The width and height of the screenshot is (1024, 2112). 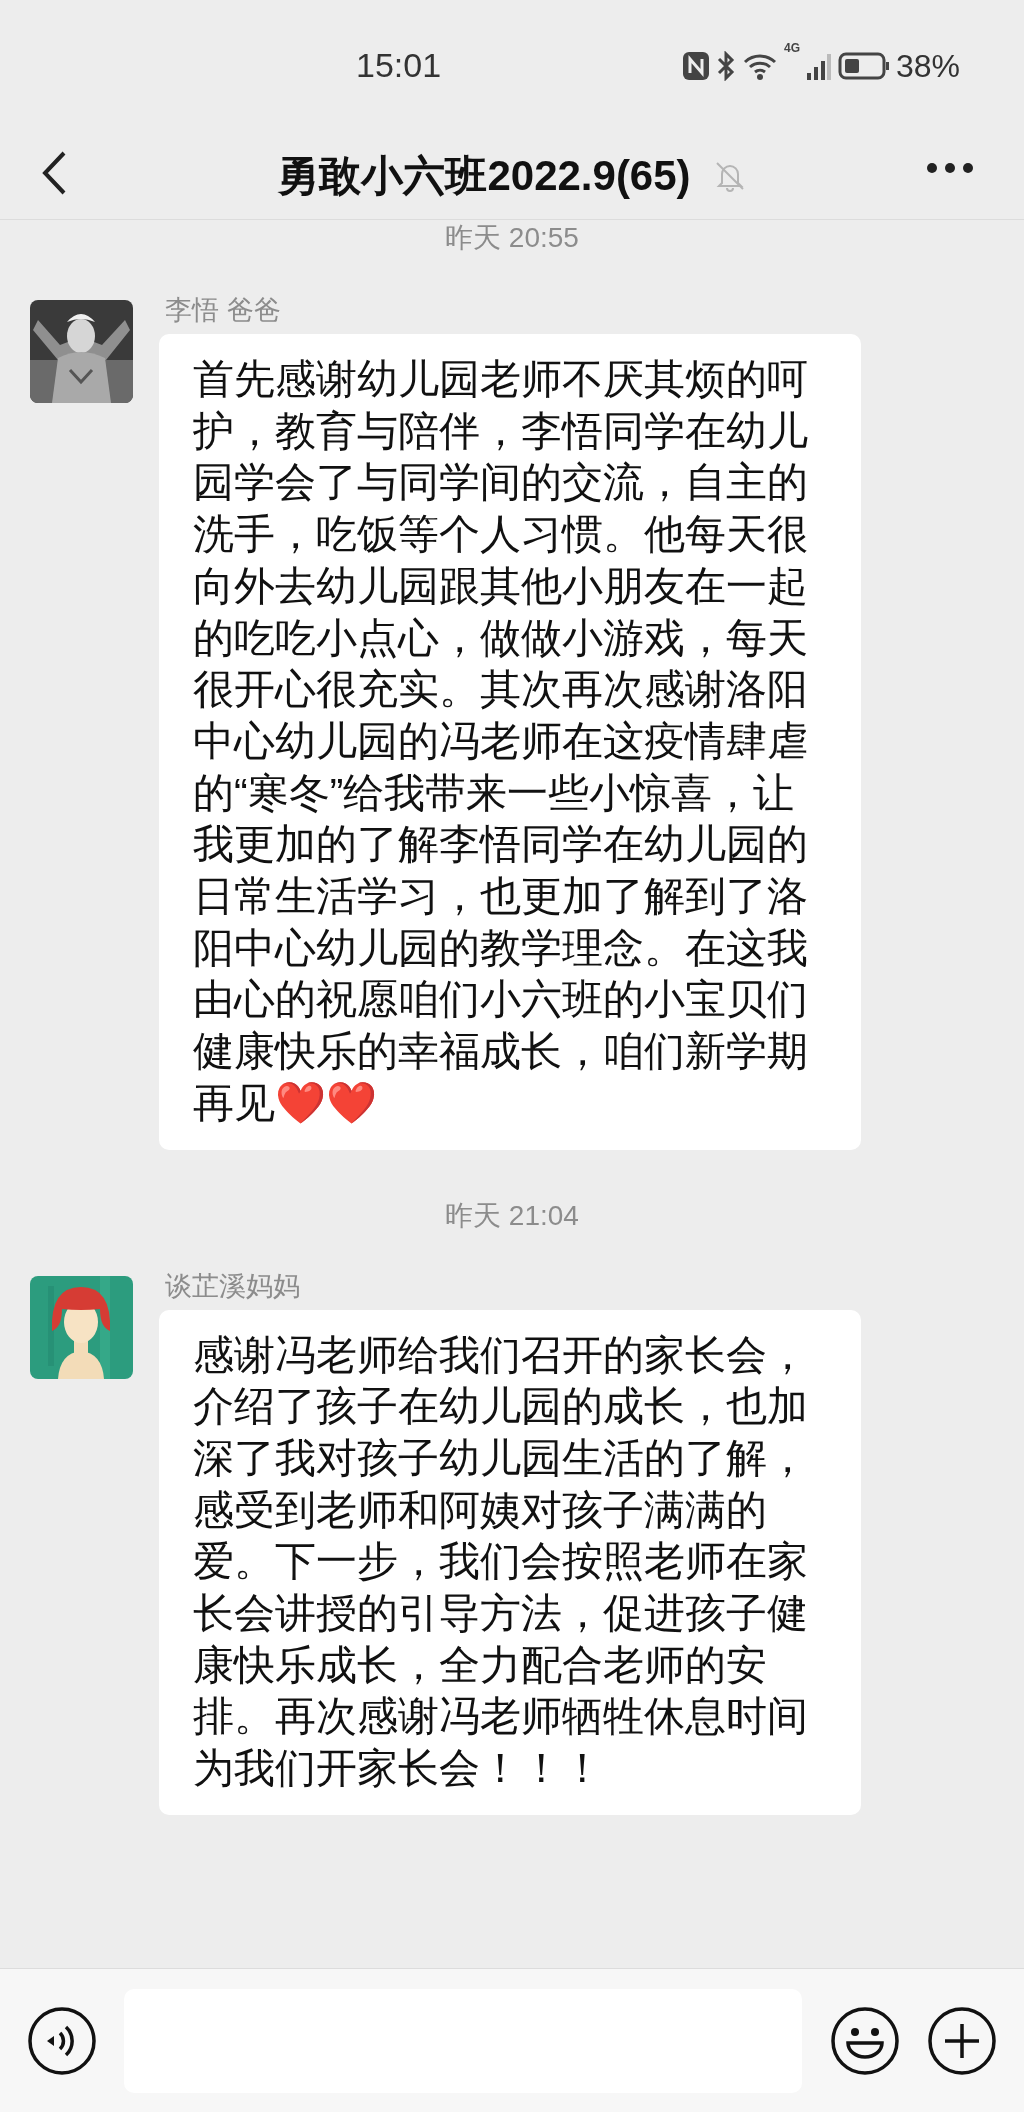 I want to click on battery-percentage: 38%, so click(x=928, y=66).